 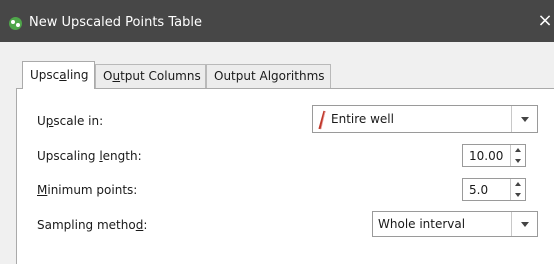 I want to click on tab-label: Output Algorithms, so click(x=269, y=76).